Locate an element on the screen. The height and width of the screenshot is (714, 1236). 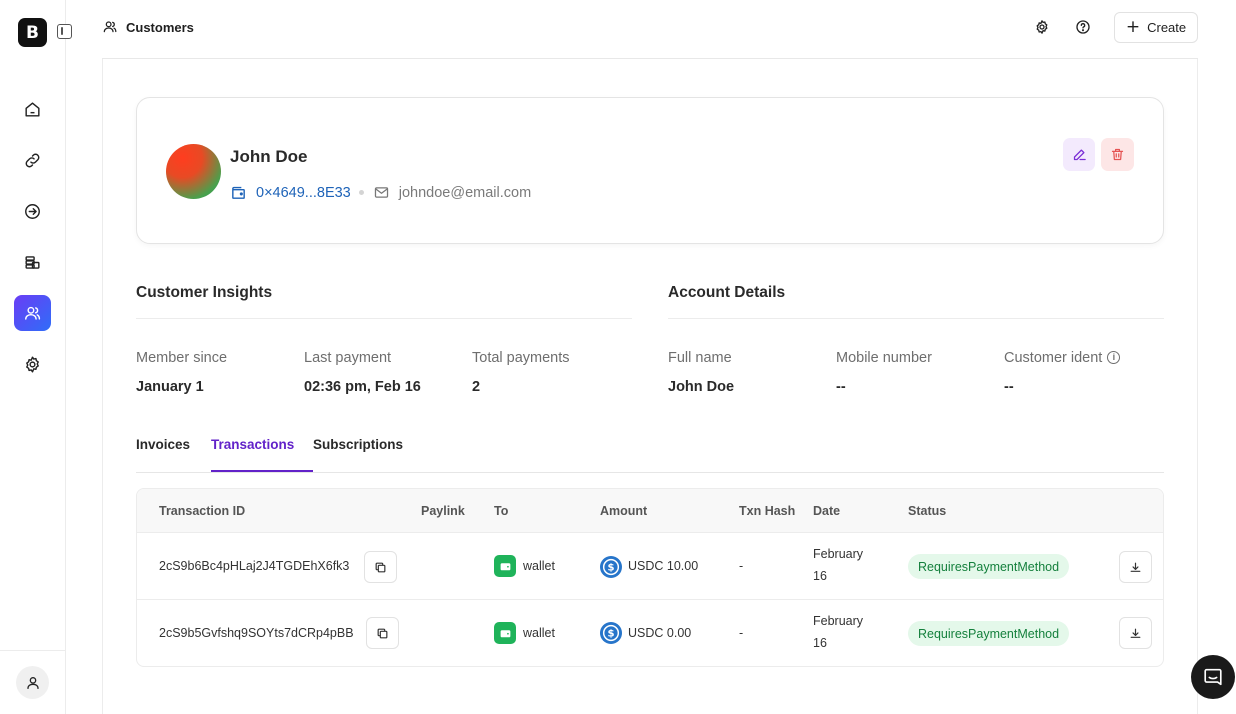
tab-invoices: Invoices is located at coordinates (163, 444).